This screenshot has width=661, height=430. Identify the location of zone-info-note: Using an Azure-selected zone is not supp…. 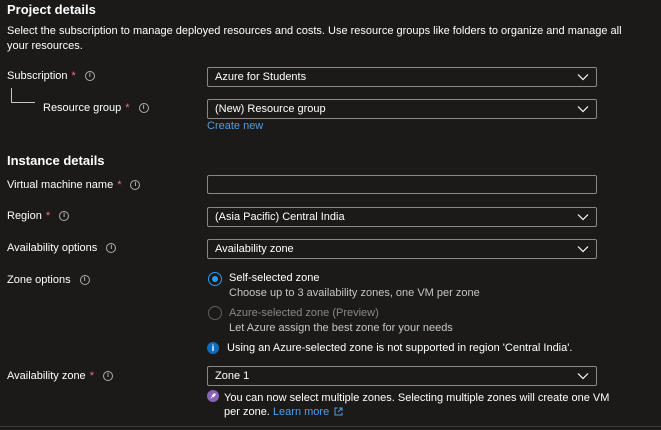
(400, 348).